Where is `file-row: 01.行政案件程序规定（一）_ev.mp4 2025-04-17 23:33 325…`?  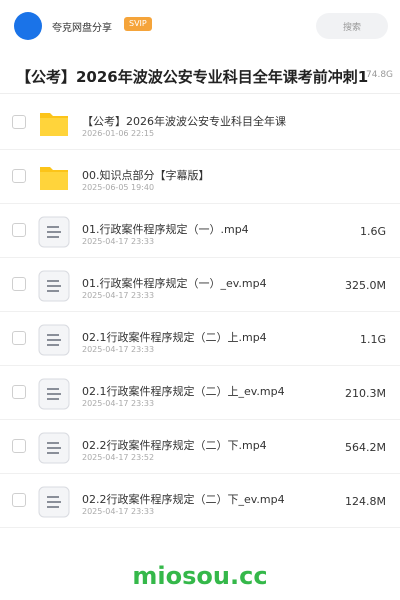 file-row: 01.行政案件程序规定（一）_ev.mp4 2025-04-17 23:33 325… is located at coordinates (200, 285).